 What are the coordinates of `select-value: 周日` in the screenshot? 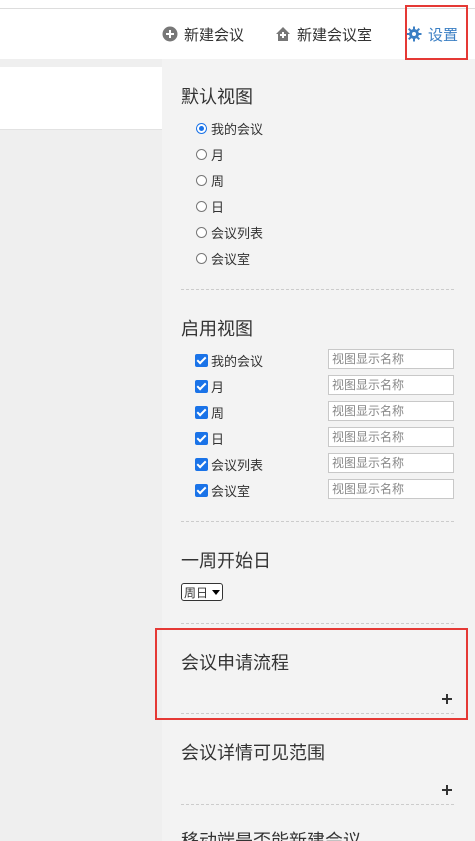 It's located at (196, 592).